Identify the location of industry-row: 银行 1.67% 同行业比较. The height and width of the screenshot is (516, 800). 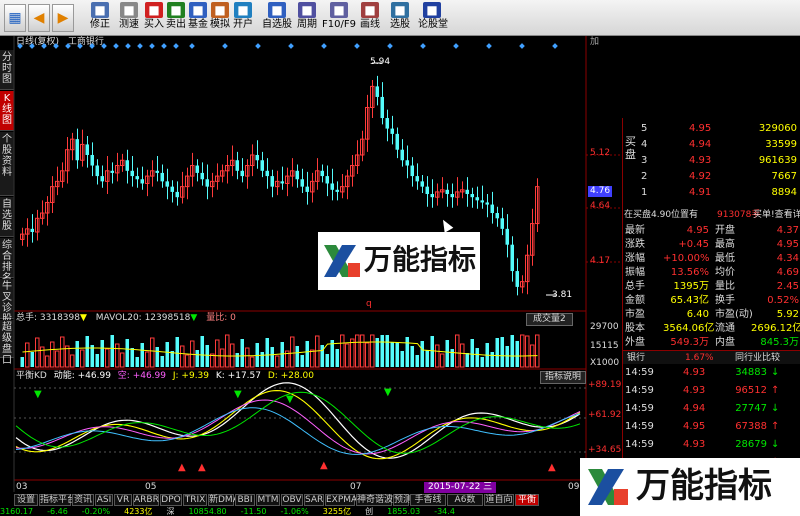
(711, 357).